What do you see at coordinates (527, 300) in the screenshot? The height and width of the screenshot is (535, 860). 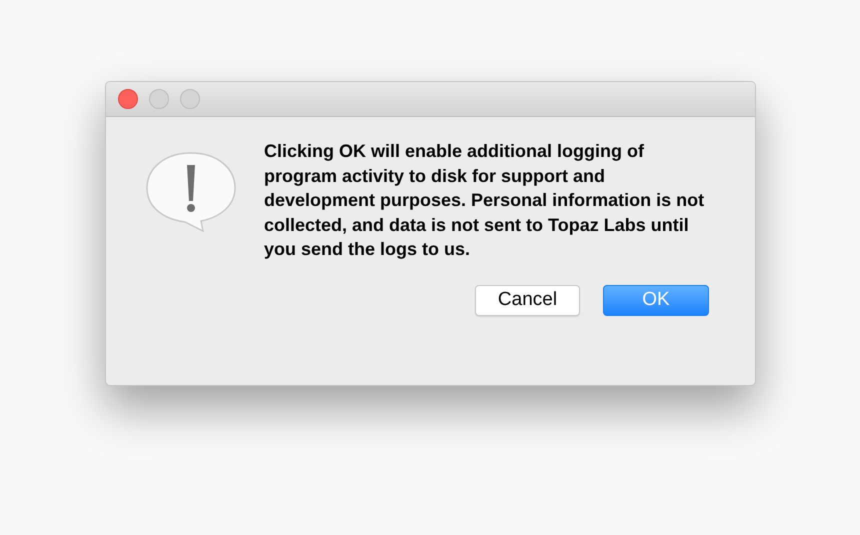 I see `cancel-button: Cancel` at bounding box center [527, 300].